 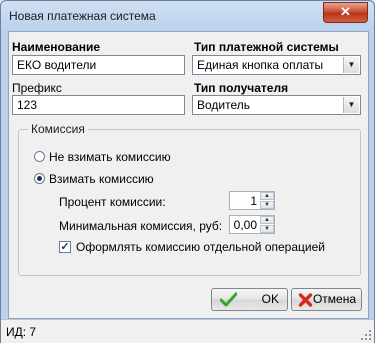 What do you see at coordinates (82, 16) in the screenshot?
I see `window-title: Новая платежная система` at bounding box center [82, 16].